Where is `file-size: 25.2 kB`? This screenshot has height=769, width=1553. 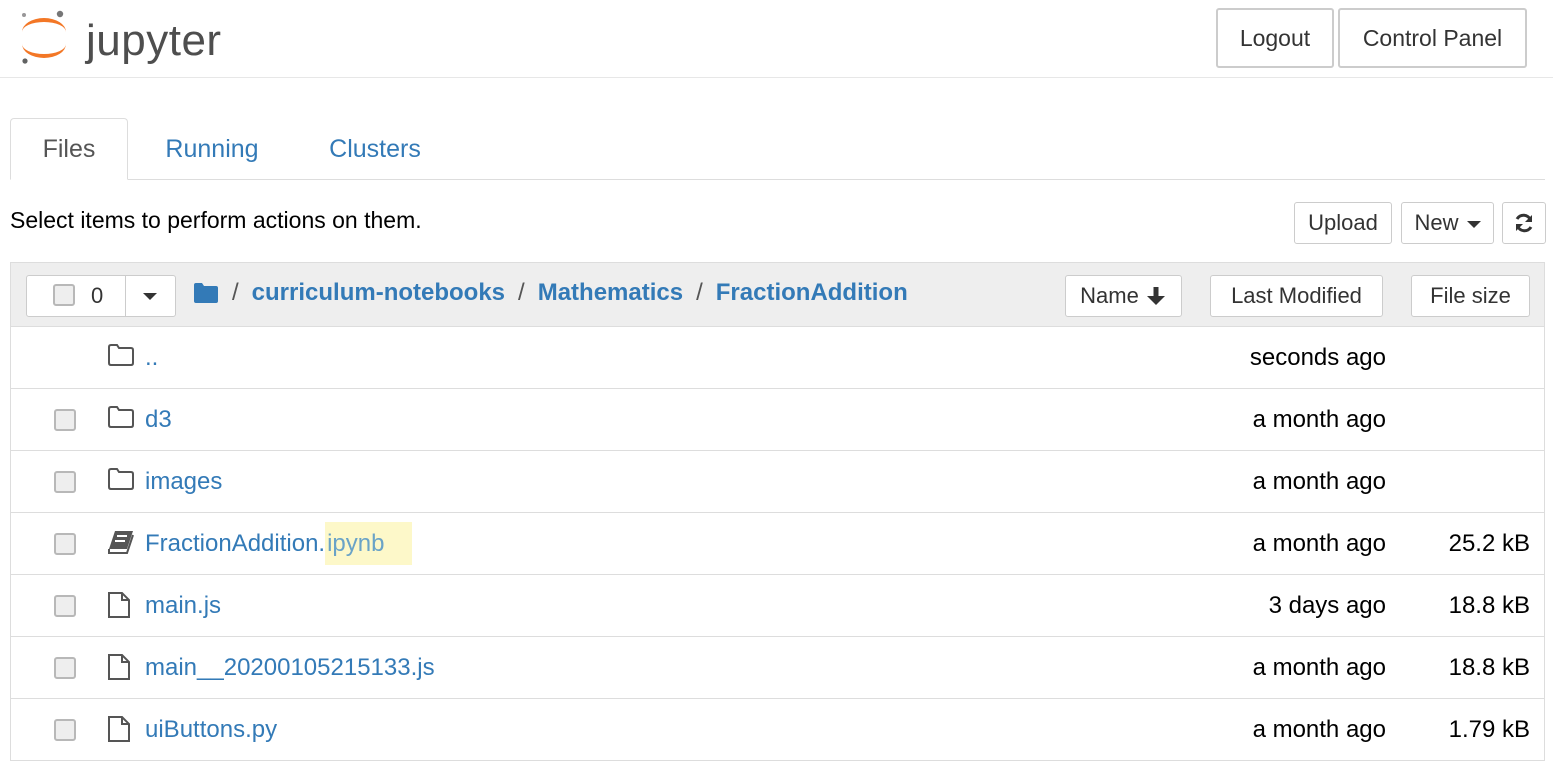 file-size: 25.2 kB is located at coordinates (1489, 543).